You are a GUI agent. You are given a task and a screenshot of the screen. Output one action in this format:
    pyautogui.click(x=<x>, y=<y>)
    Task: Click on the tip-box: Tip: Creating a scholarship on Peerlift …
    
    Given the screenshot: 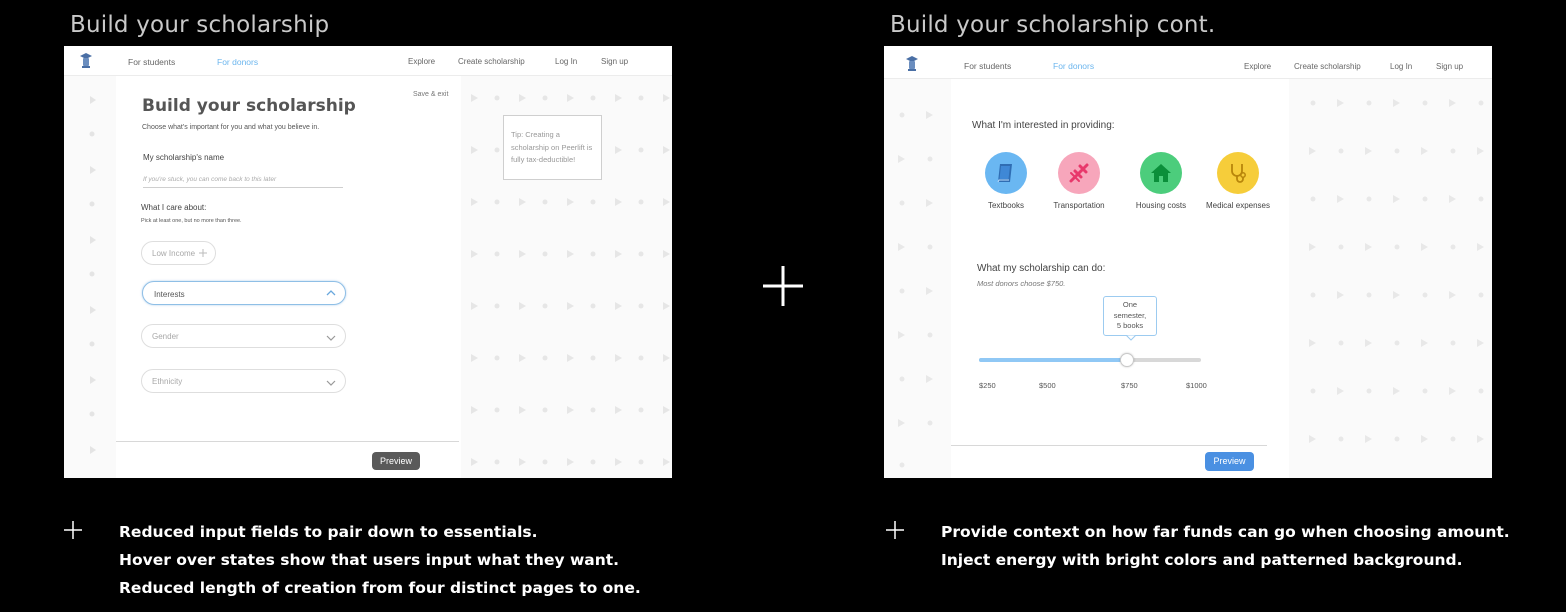 What is the action you would take?
    pyautogui.click(x=552, y=147)
    